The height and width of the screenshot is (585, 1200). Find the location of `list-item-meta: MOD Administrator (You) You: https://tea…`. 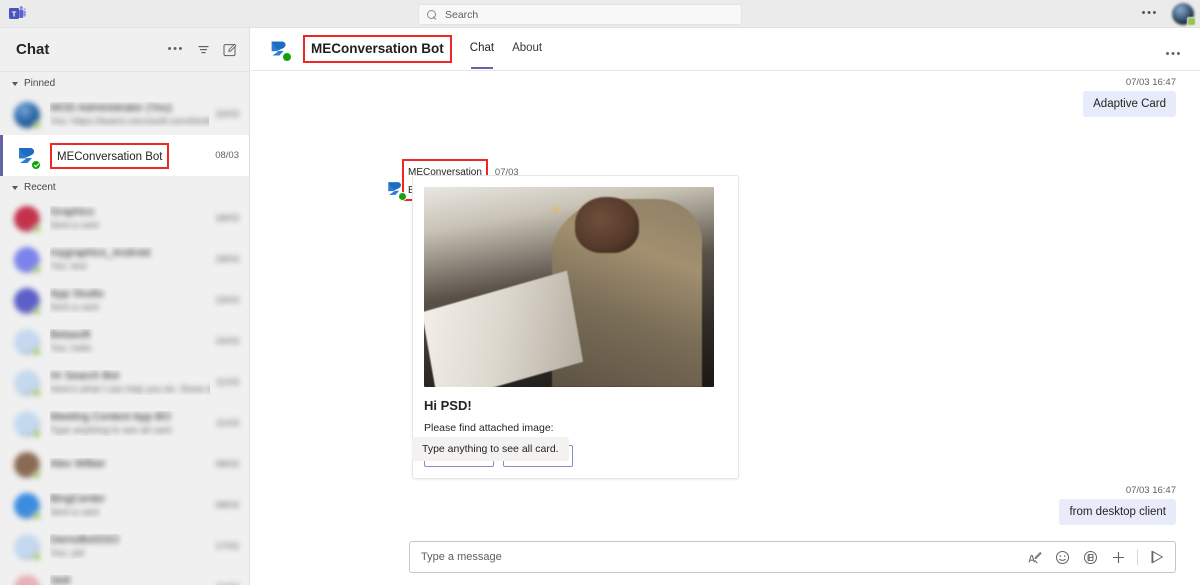

list-item-meta: MOD Administrator (You) You: https://tea… is located at coordinates (129, 114).